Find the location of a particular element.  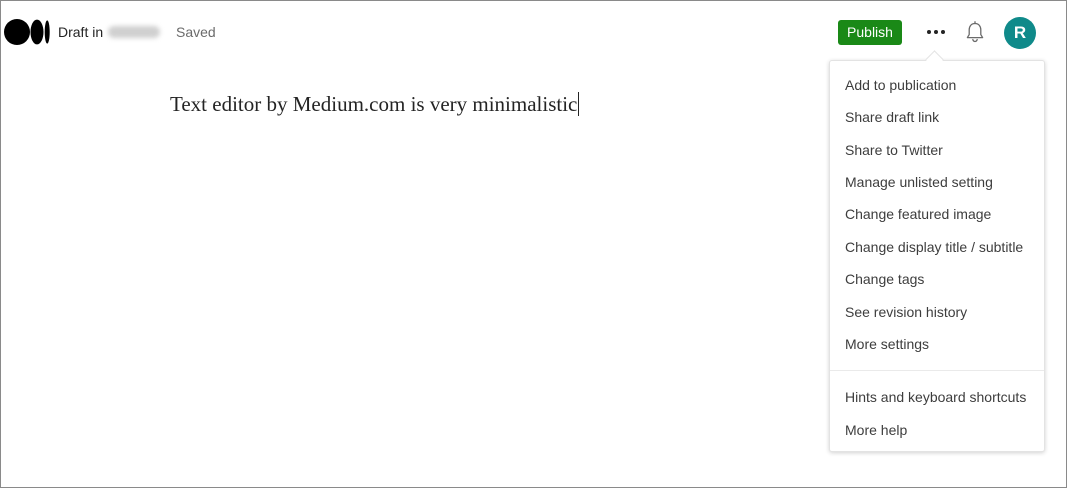

more-options-button is located at coordinates (936, 32).